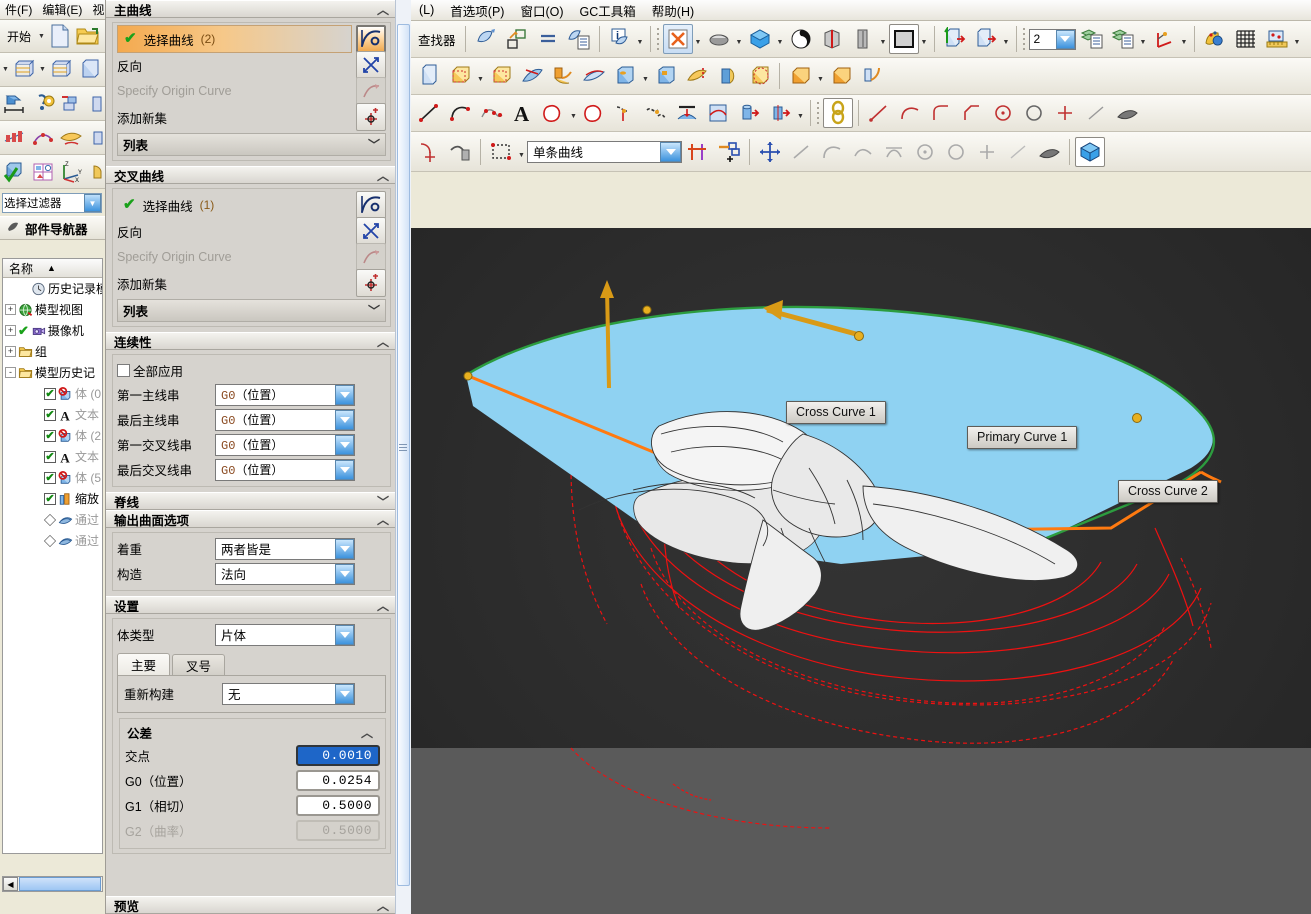 This screenshot has height=914, width=1311. I want to click on section-header-output-surface-options: 输出曲面选项 ︿, so click(251, 519).